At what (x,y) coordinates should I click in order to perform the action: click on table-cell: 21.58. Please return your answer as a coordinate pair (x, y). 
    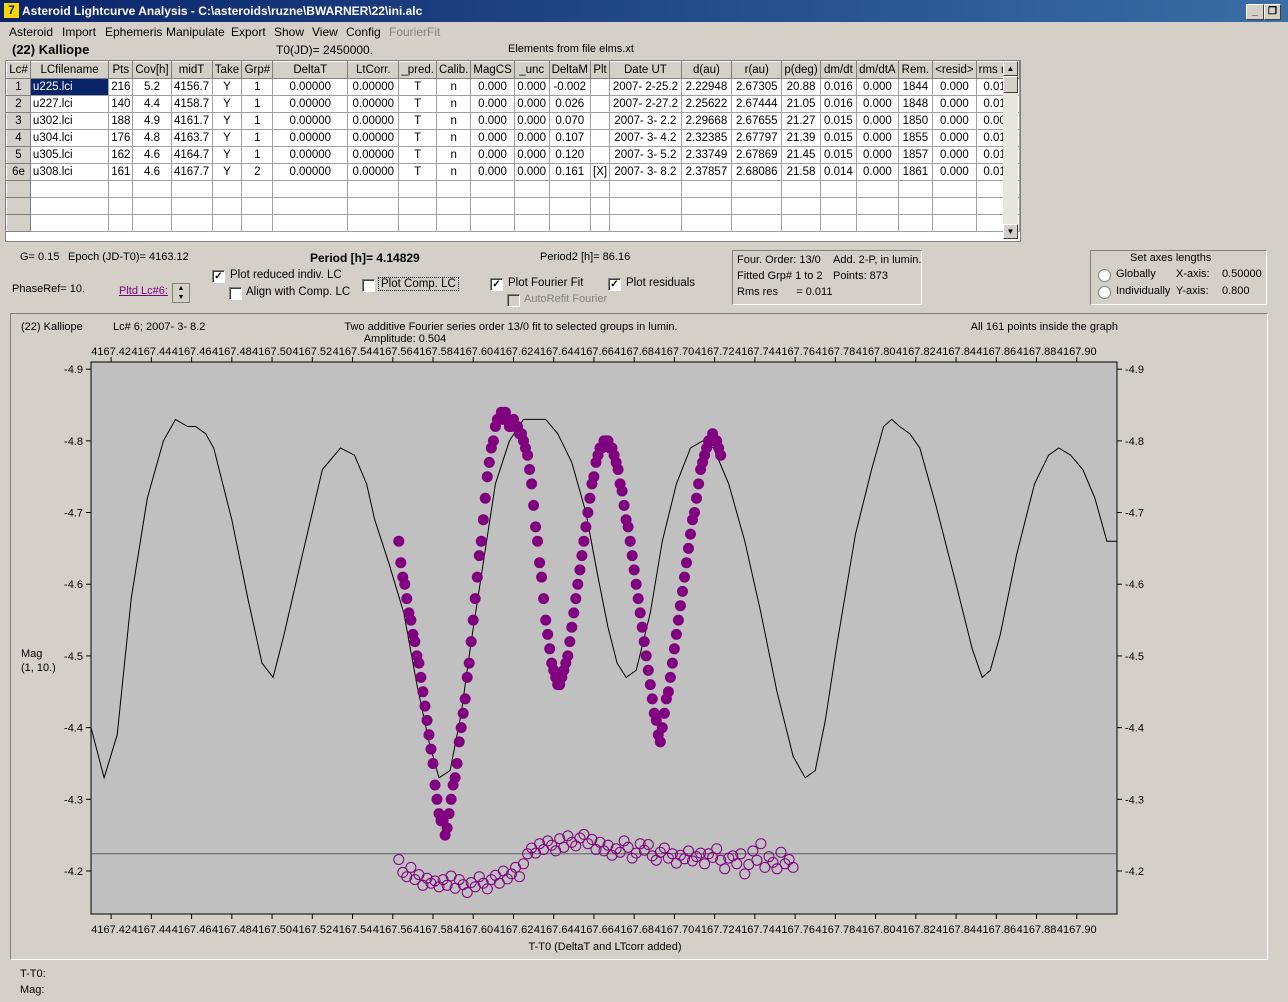
    Looking at the image, I should click on (801, 172).